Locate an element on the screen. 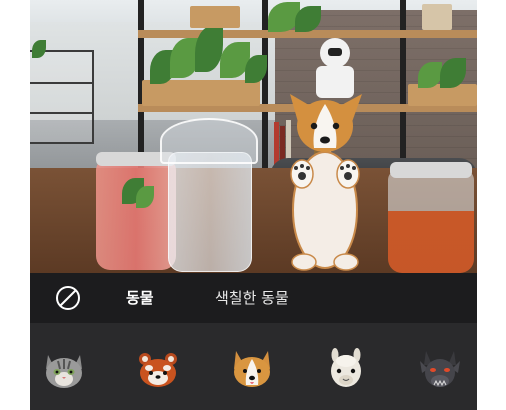  red-panda-face-icon is located at coordinates (158, 370).